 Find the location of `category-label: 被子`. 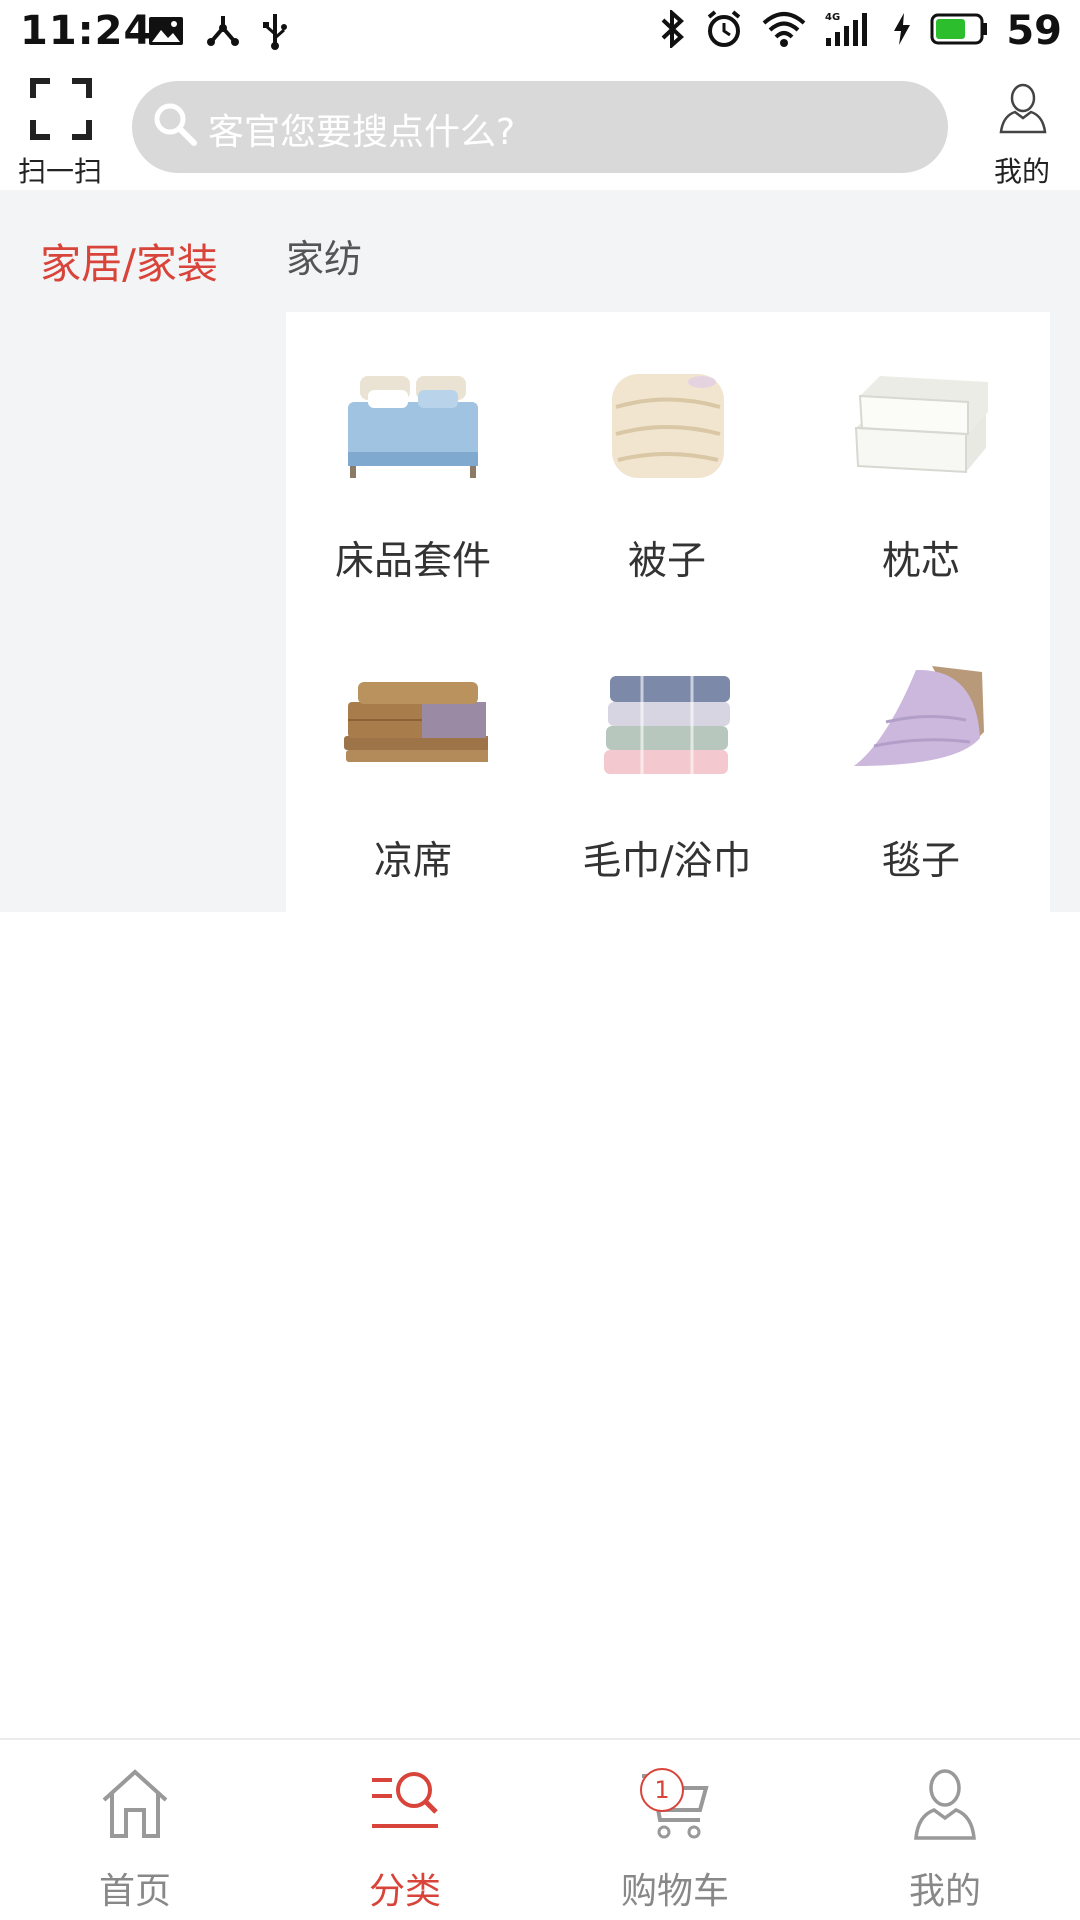

category-label: 被子 is located at coordinates (666, 561).